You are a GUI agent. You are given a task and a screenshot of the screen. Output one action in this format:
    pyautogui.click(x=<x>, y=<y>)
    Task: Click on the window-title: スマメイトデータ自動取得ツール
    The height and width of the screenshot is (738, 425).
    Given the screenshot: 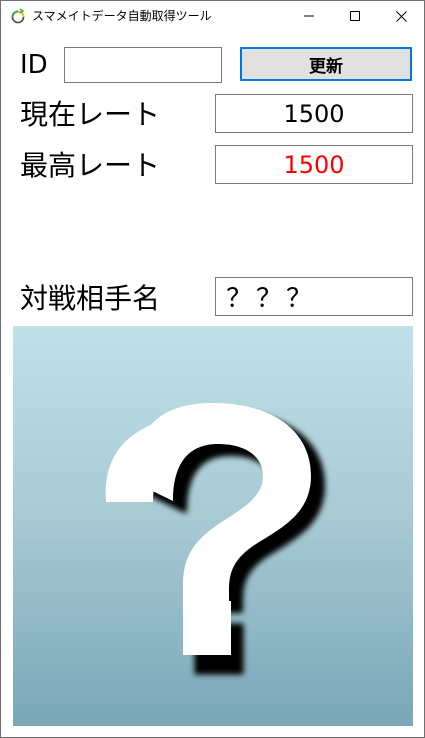 What is the action you would take?
    pyautogui.click(x=122, y=16)
    